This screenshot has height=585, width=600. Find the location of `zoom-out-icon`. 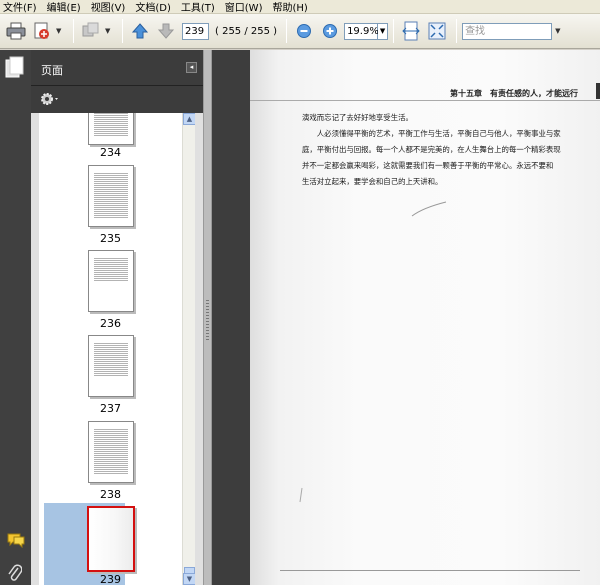

zoom-out-icon is located at coordinates (304, 31).